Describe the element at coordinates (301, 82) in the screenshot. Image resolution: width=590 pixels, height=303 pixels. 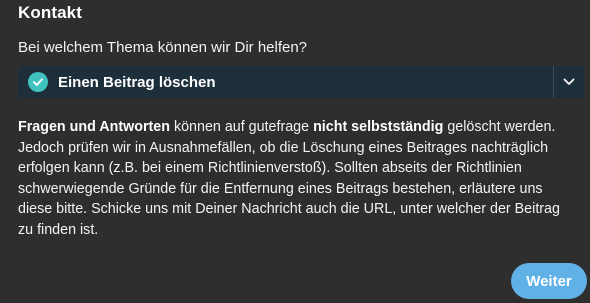
I see `topic-select: Einen Beitrag löschen` at that location.